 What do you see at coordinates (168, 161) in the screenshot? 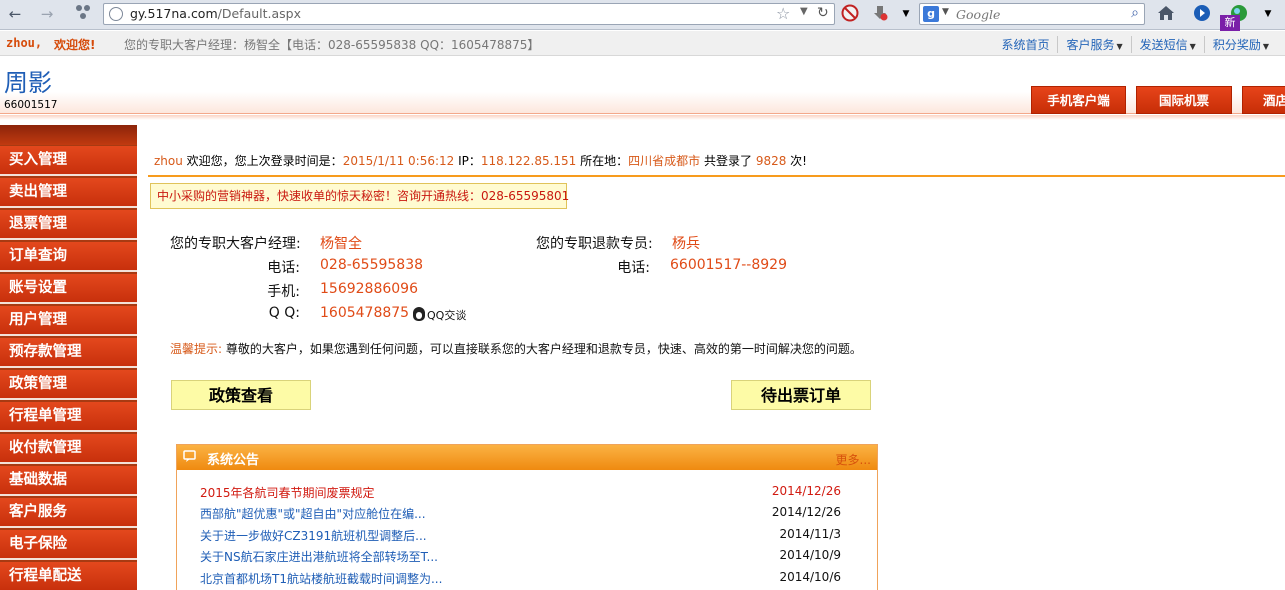
I see `welcome-user: zhou` at bounding box center [168, 161].